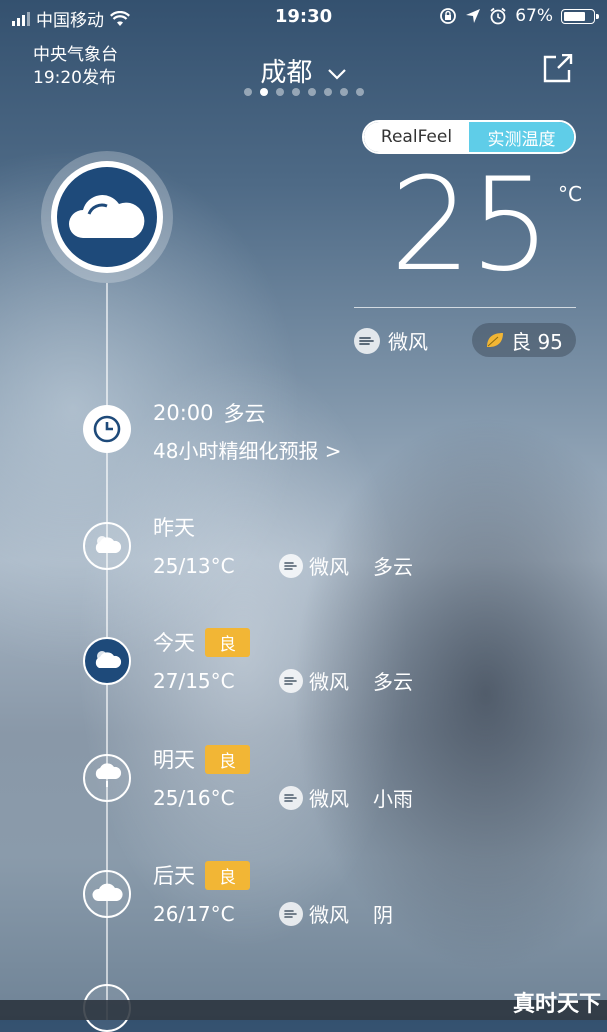 The height and width of the screenshot is (1032, 607). I want to click on location-arrow-icon, so click(473, 16).